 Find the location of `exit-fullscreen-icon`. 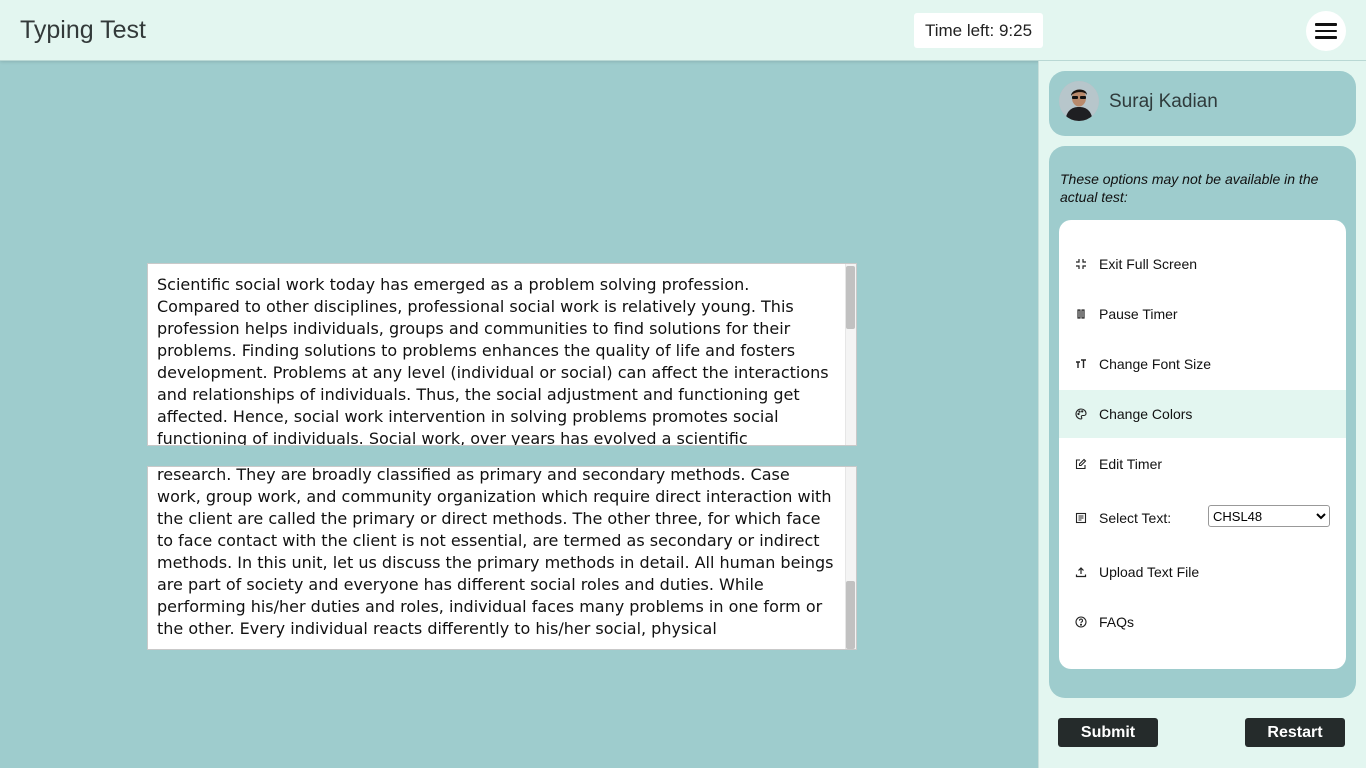

exit-fullscreen-icon is located at coordinates (1081, 264).